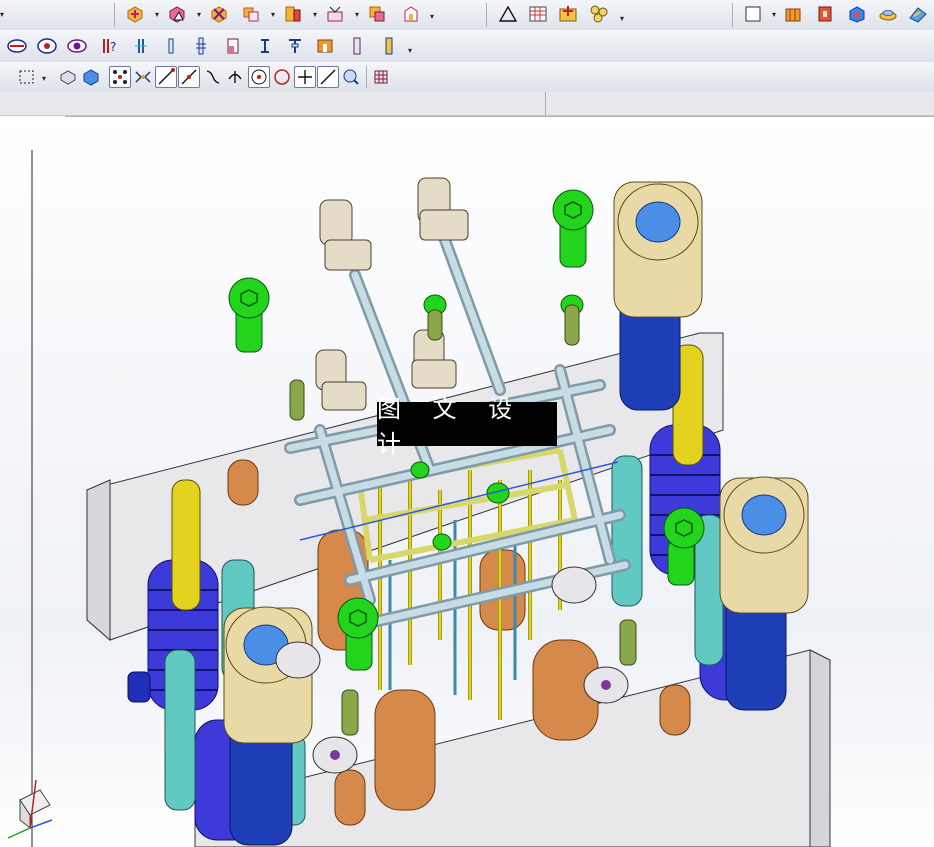  Describe the element at coordinates (467, 15) in the screenshot. I see `toolbar-row-1: ▾ ▾ ▾ ▾ ▾ ▾ ▾ ▾ ▾` at that location.